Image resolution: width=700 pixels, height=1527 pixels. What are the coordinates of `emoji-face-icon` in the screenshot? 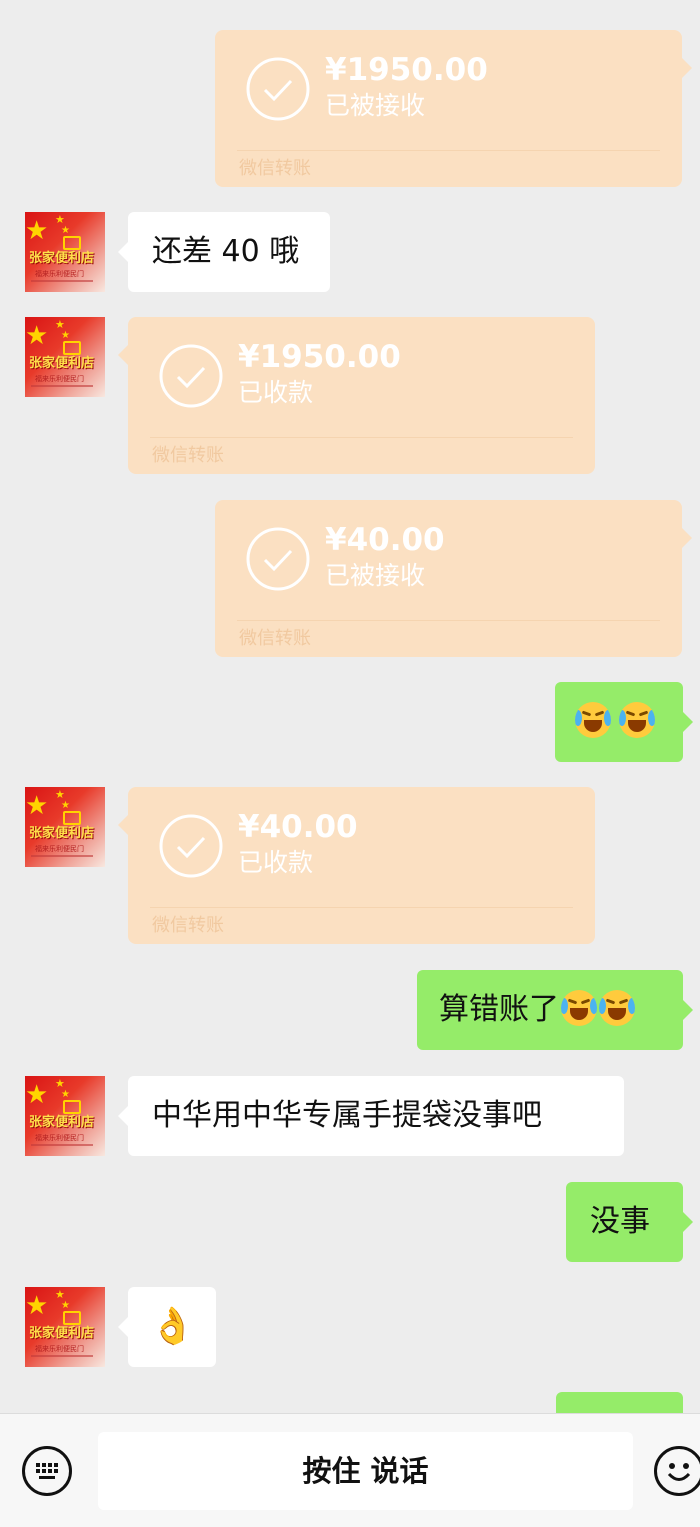 It's located at (677, 1471).